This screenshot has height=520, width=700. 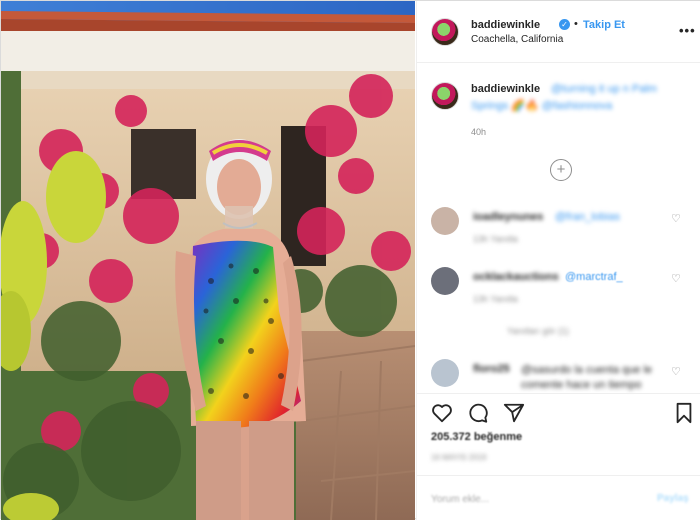 What do you see at coordinates (594, 277) in the screenshot?
I see `comment-text: @marctraf_` at bounding box center [594, 277].